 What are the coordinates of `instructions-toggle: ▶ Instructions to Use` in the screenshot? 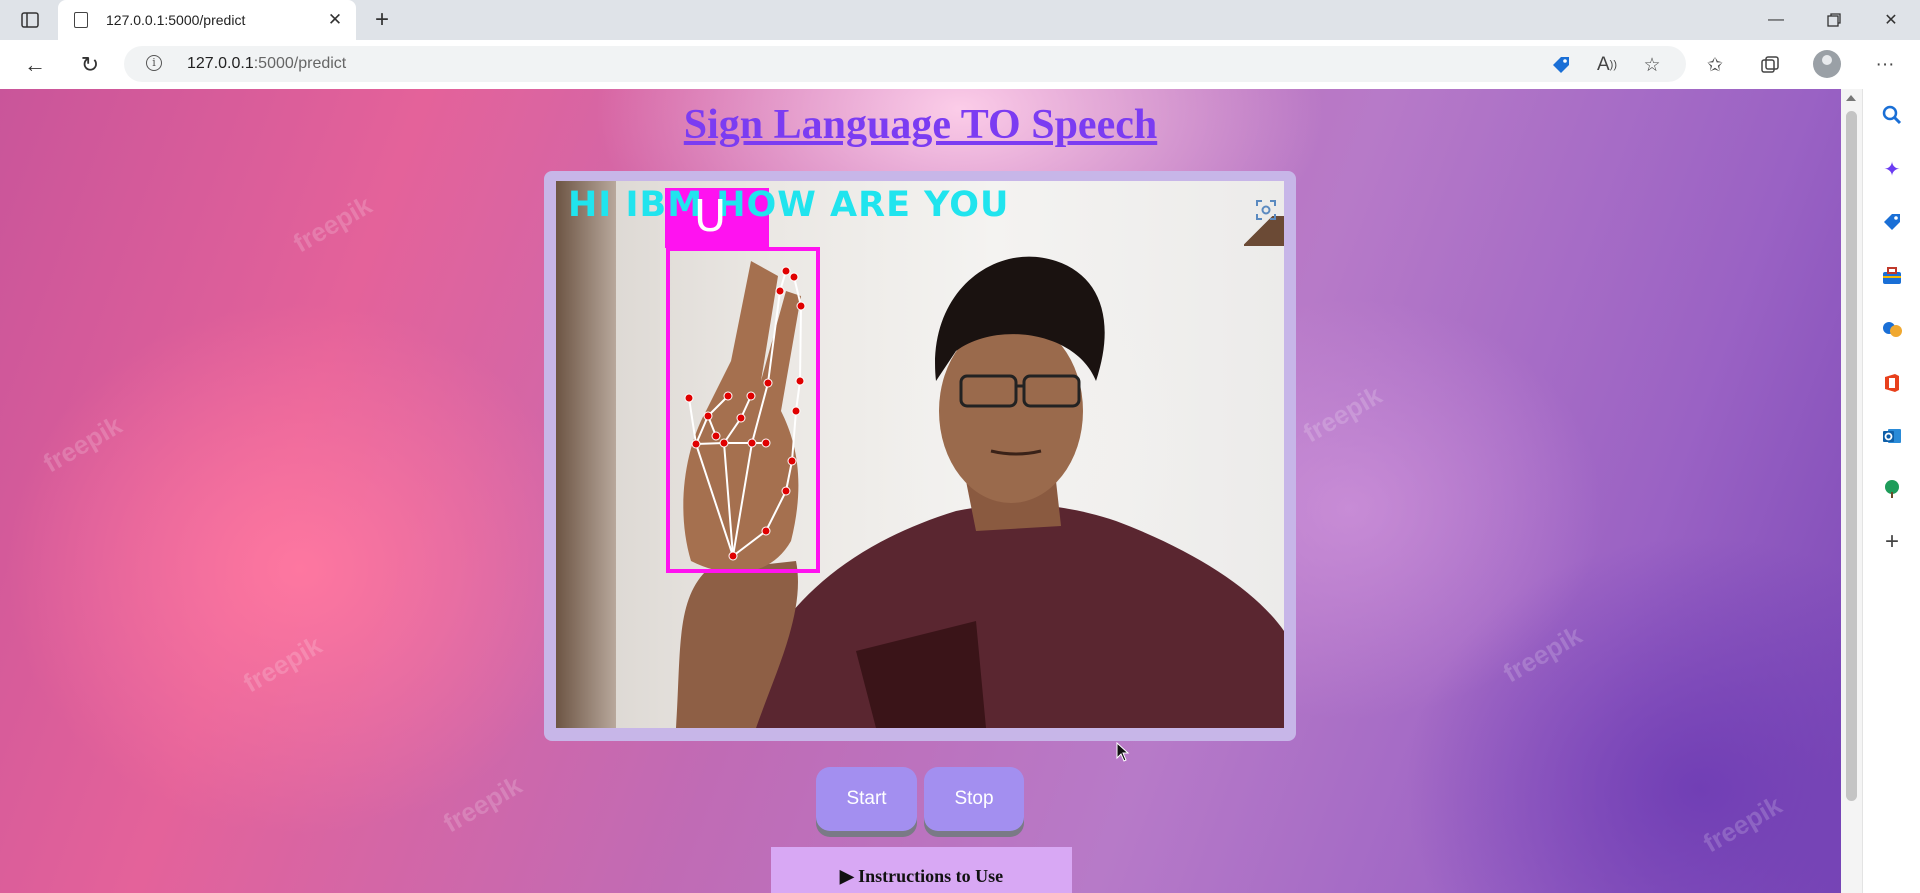 It's located at (921, 870).